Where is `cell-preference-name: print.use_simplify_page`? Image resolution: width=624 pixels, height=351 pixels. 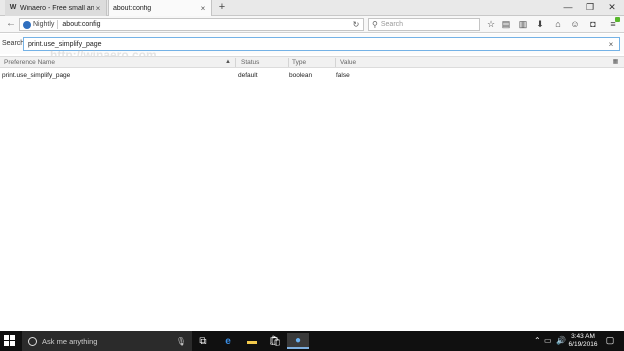 cell-preference-name: print.use_simplify_page is located at coordinates (36, 75).